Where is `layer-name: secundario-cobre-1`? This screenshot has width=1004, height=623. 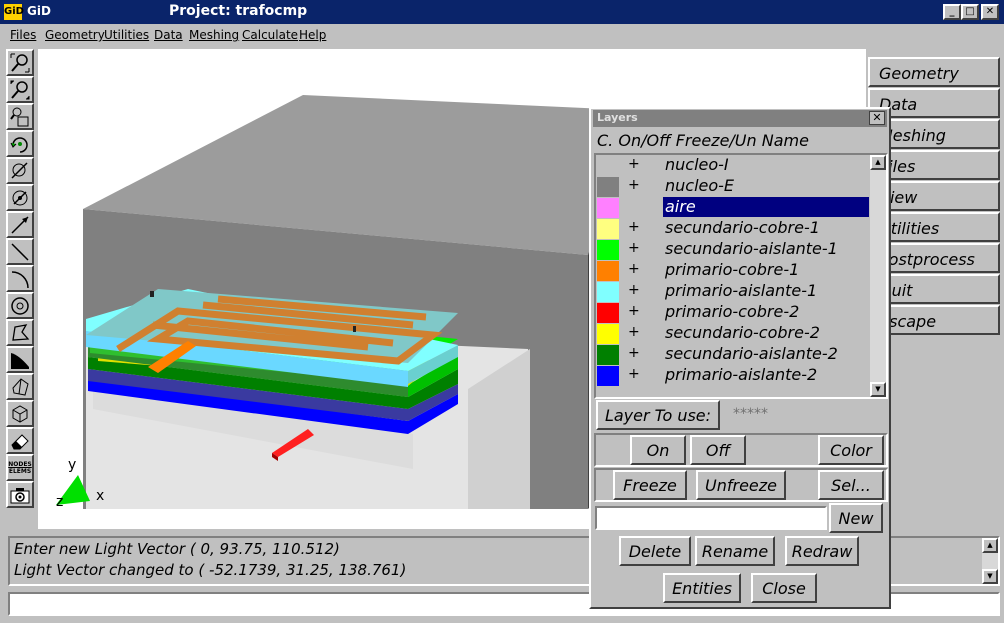
layer-name: secundario-cobre-1 is located at coordinates (742, 228).